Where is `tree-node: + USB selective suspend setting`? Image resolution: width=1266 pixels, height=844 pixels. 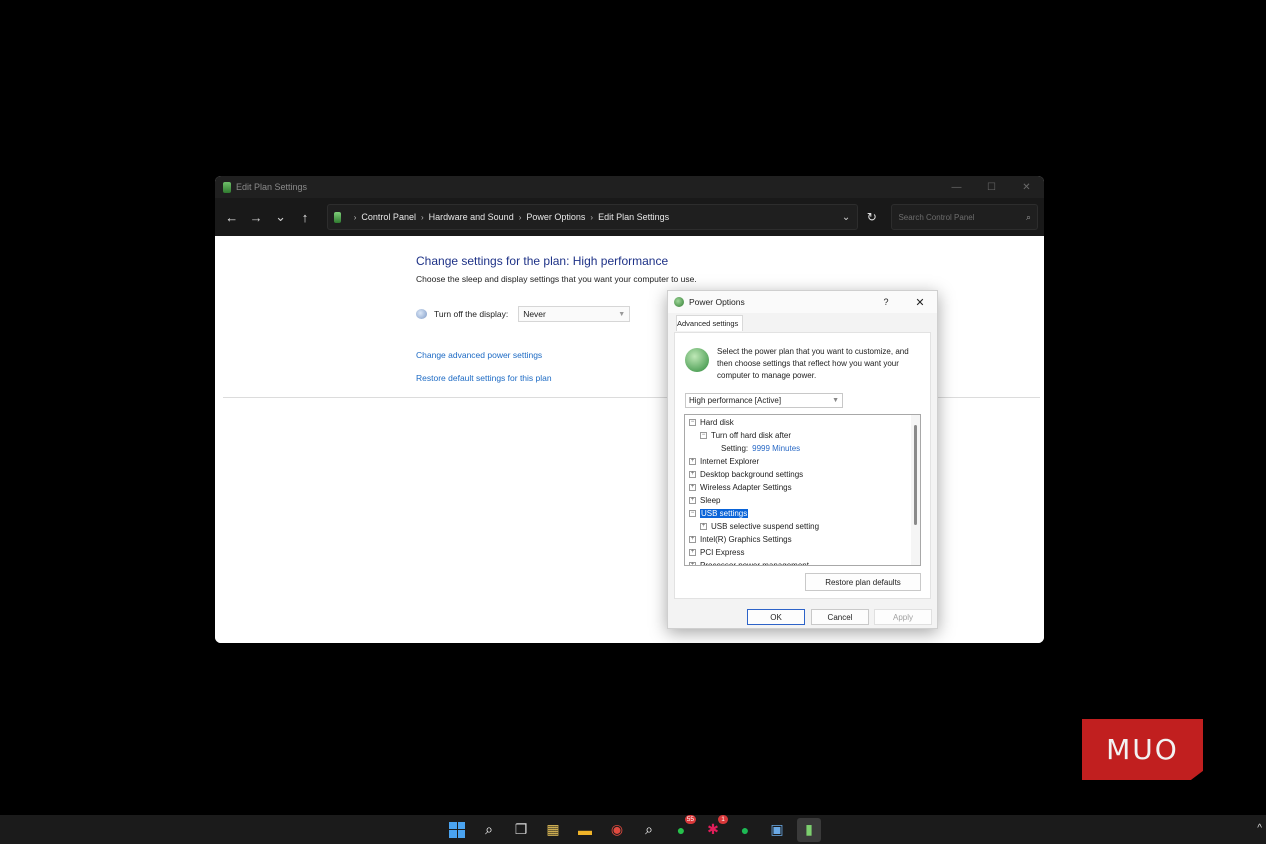 tree-node: + USB selective suspend setting is located at coordinates (759, 526).